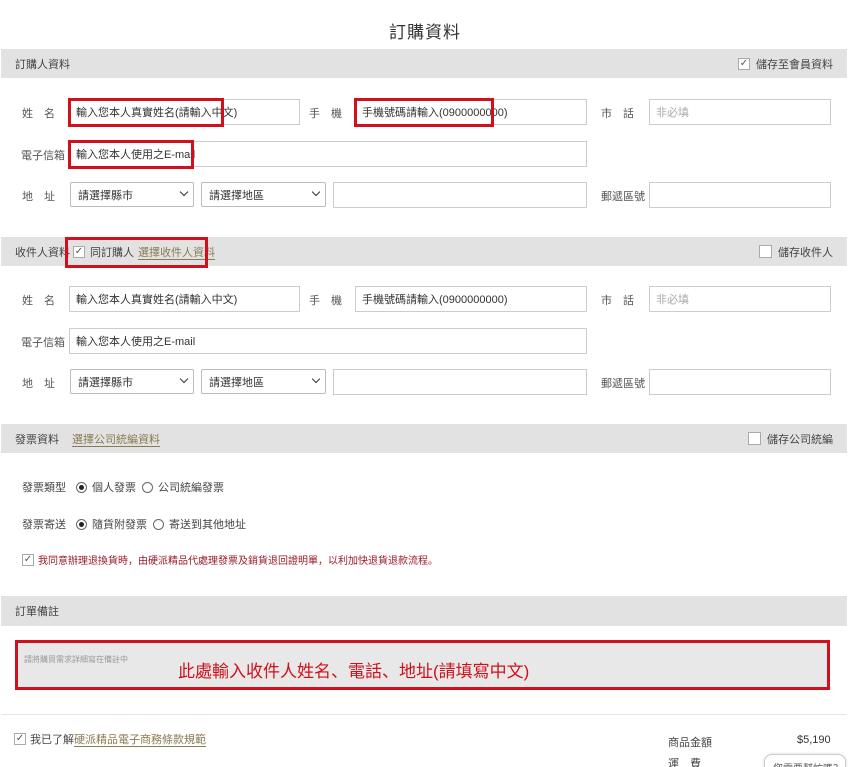 The height and width of the screenshot is (767, 850). What do you see at coordinates (740, 299) in the screenshot?
I see `recipient-tel-input: 非必填` at bounding box center [740, 299].